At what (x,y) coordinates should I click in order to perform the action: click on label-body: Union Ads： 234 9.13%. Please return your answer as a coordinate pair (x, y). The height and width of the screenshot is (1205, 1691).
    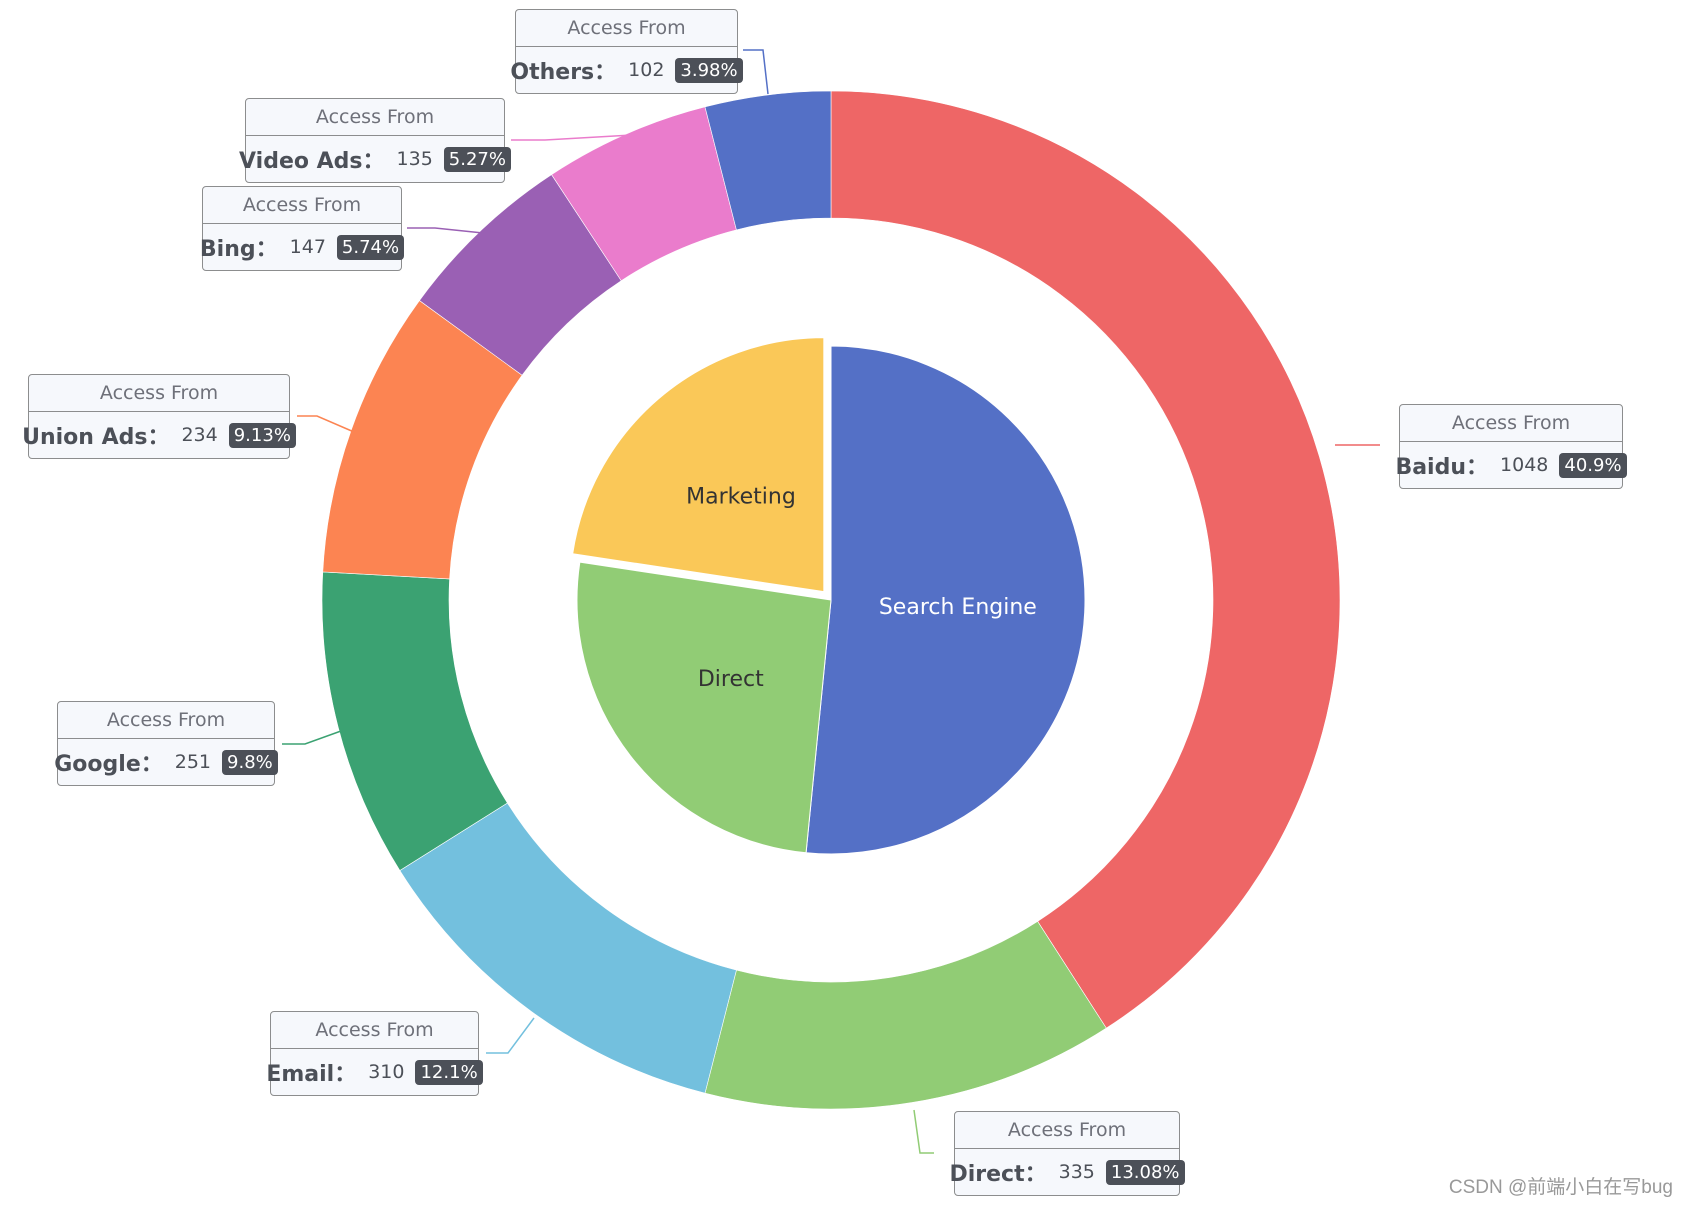
    Looking at the image, I should click on (159, 435).